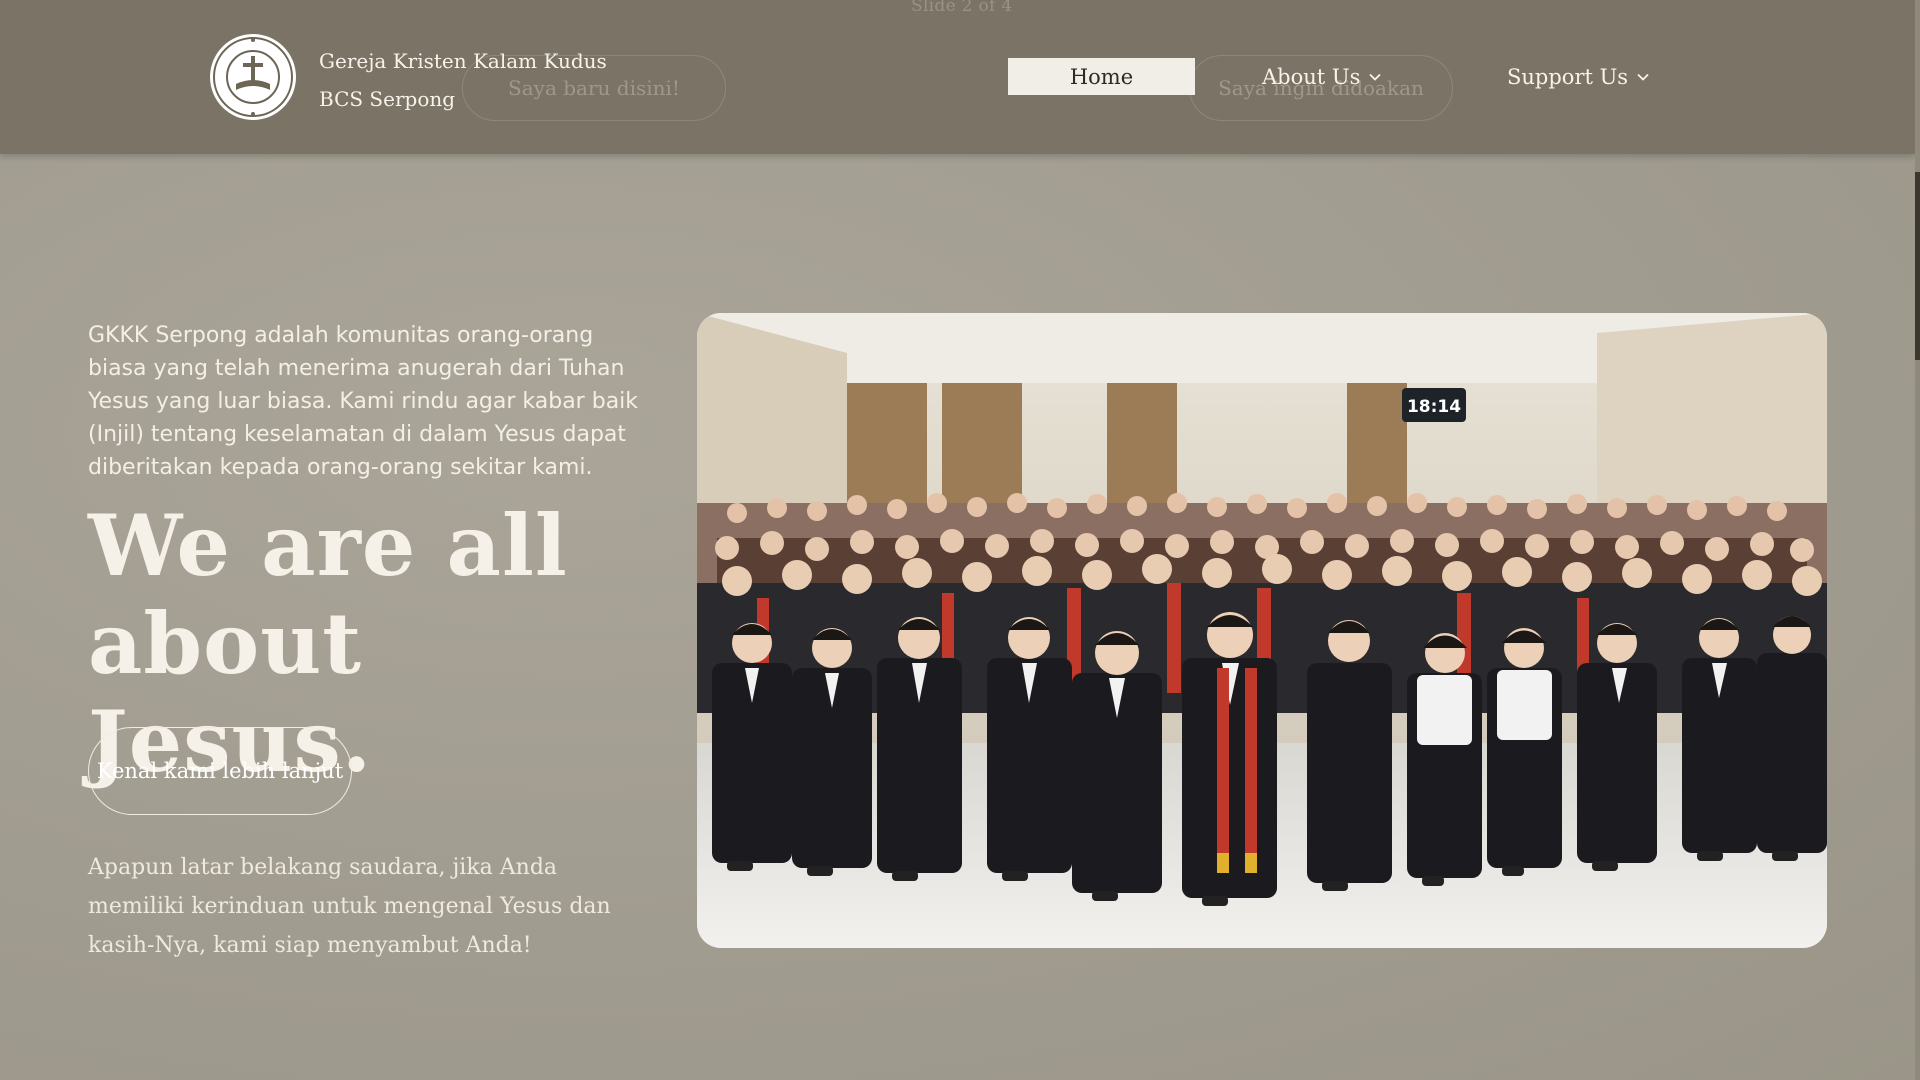 This screenshot has width=1920, height=1080. I want to click on scrollbar-track, so click(1917, 540).